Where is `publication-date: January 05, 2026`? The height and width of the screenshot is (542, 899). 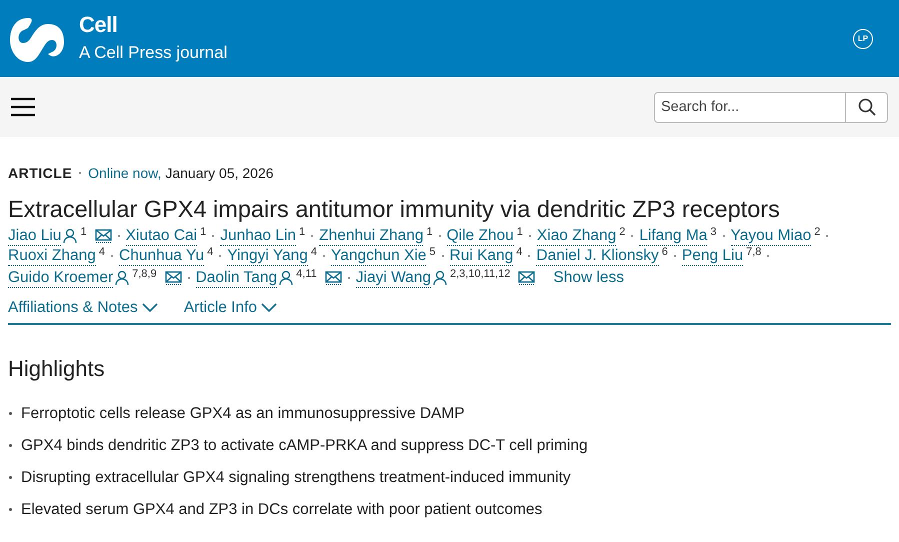 publication-date: January 05, 2026 is located at coordinates (219, 173).